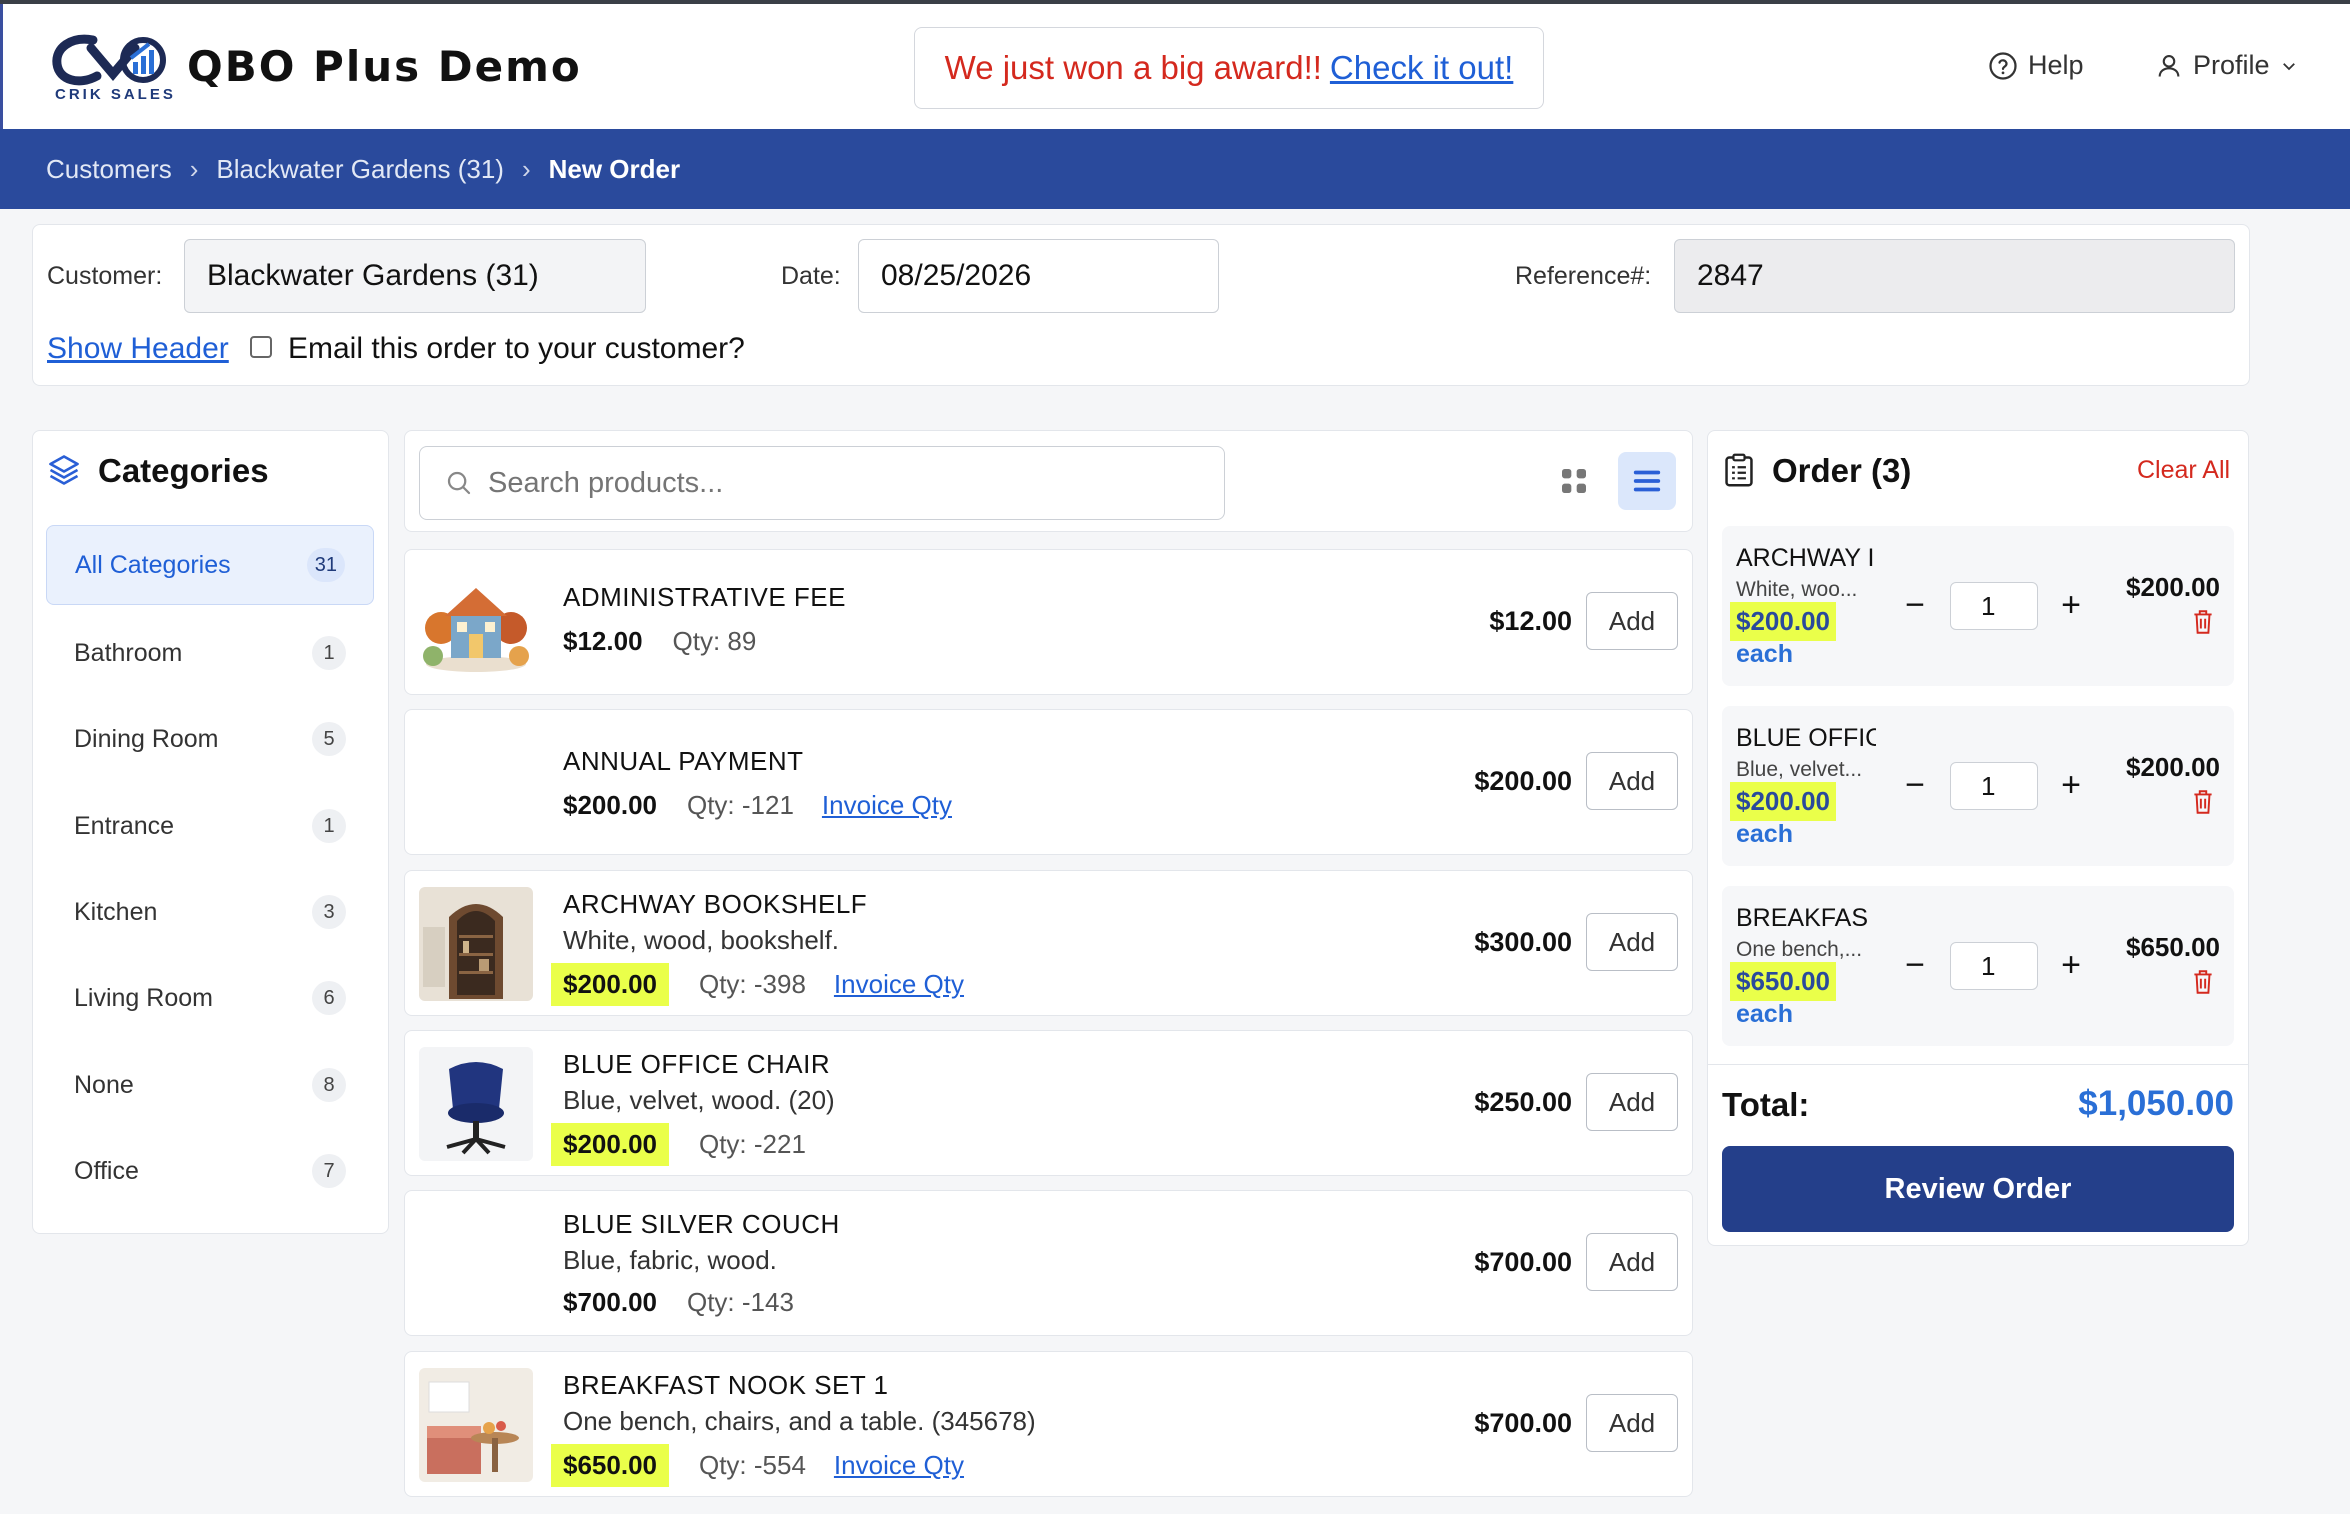 Image resolution: width=2350 pixels, height=1514 pixels. I want to click on product-price-line: $200.00 Qty: -398 Invoice Qty, so click(757, 984).